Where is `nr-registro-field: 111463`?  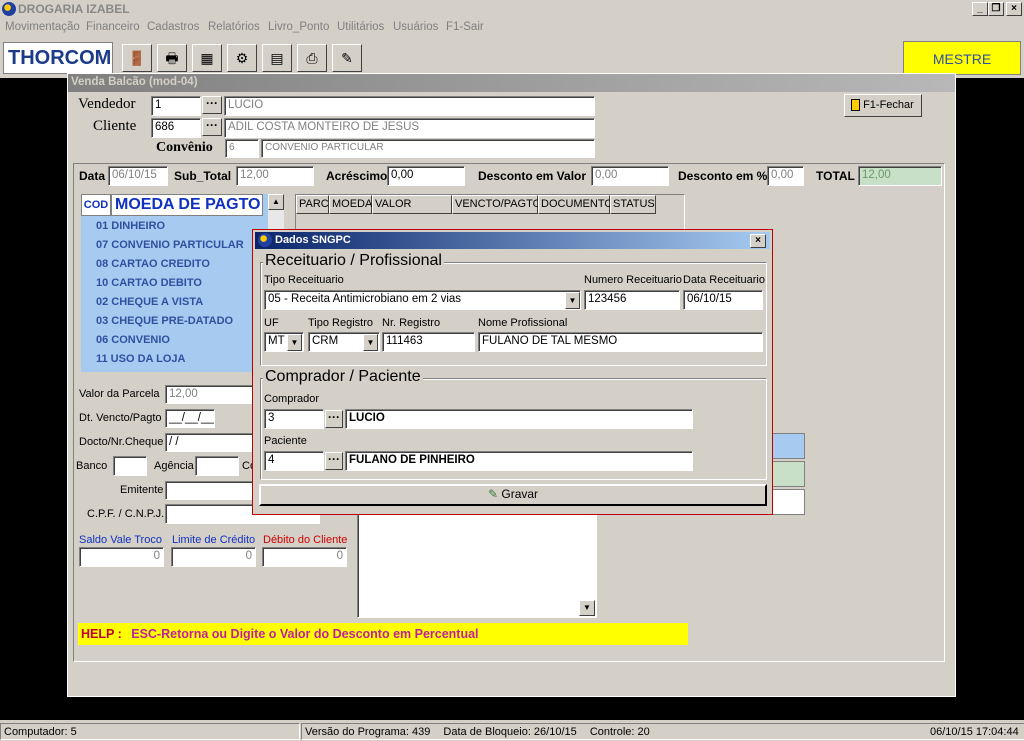 nr-registro-field: 111463 is located at coordinates (428, 342).